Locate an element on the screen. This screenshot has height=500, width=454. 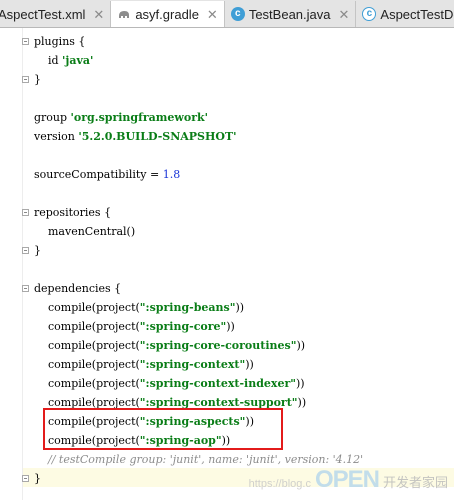
annotation-highlight-box is located at coordinates (163, 429).